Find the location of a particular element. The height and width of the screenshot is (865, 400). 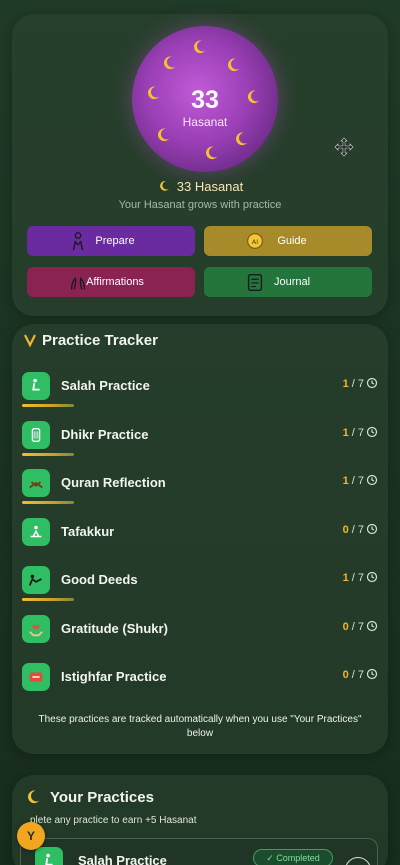

tracker-row-tafakkur: Tafakkur 0 / 7 is located at coordinates (200, 532).